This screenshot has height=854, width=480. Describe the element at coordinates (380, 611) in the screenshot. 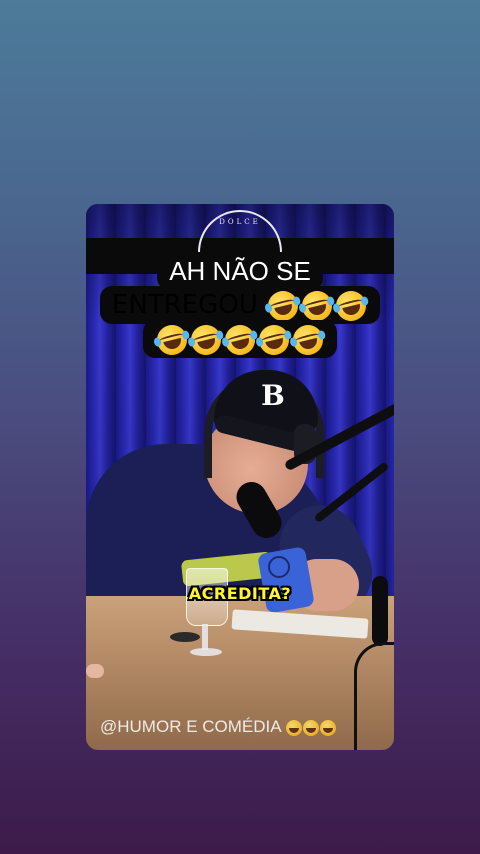

I see `second-microphone` at that location.